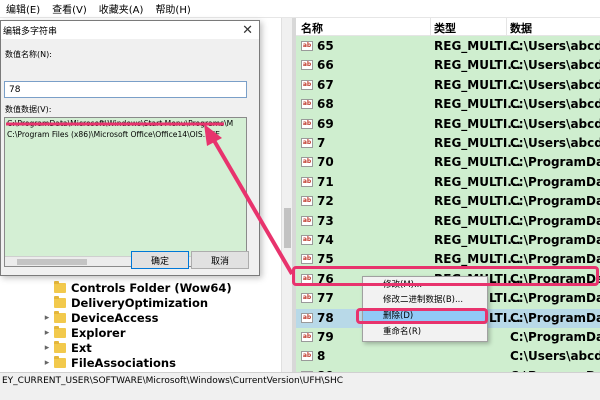  I want to click on table-row: ab 65 REG_MULTI...C:\Users\abcde\, so click(448, 46).